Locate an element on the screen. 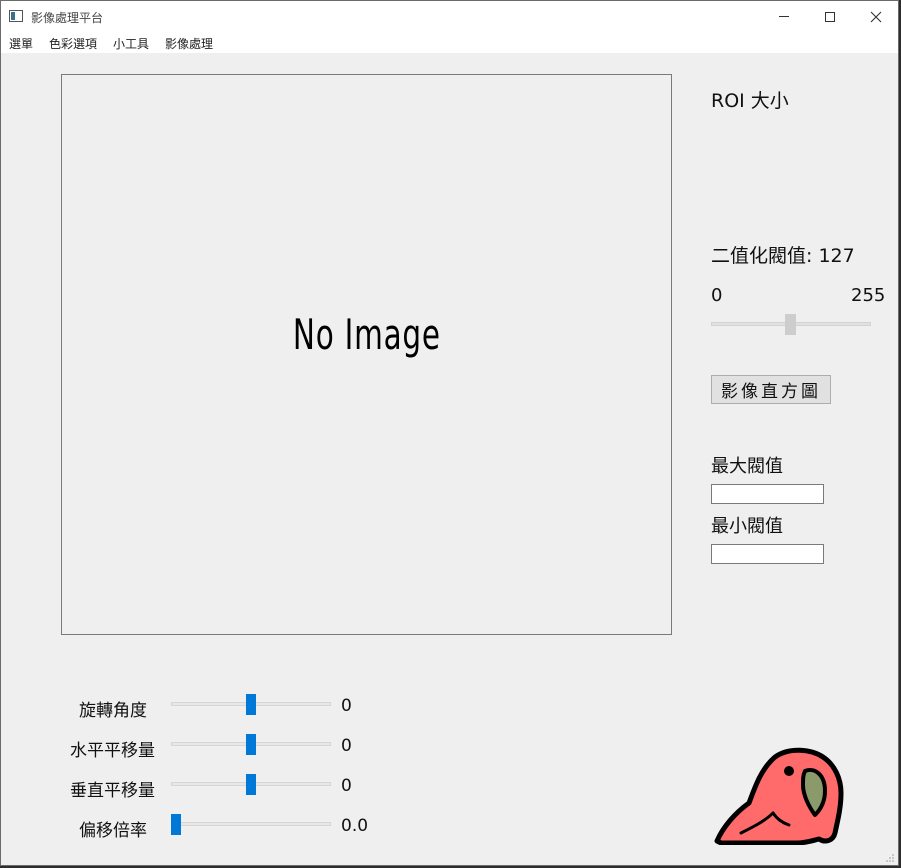 This screenshot has width=901, height=868. maximize-button is located at coordinates (830, 16).